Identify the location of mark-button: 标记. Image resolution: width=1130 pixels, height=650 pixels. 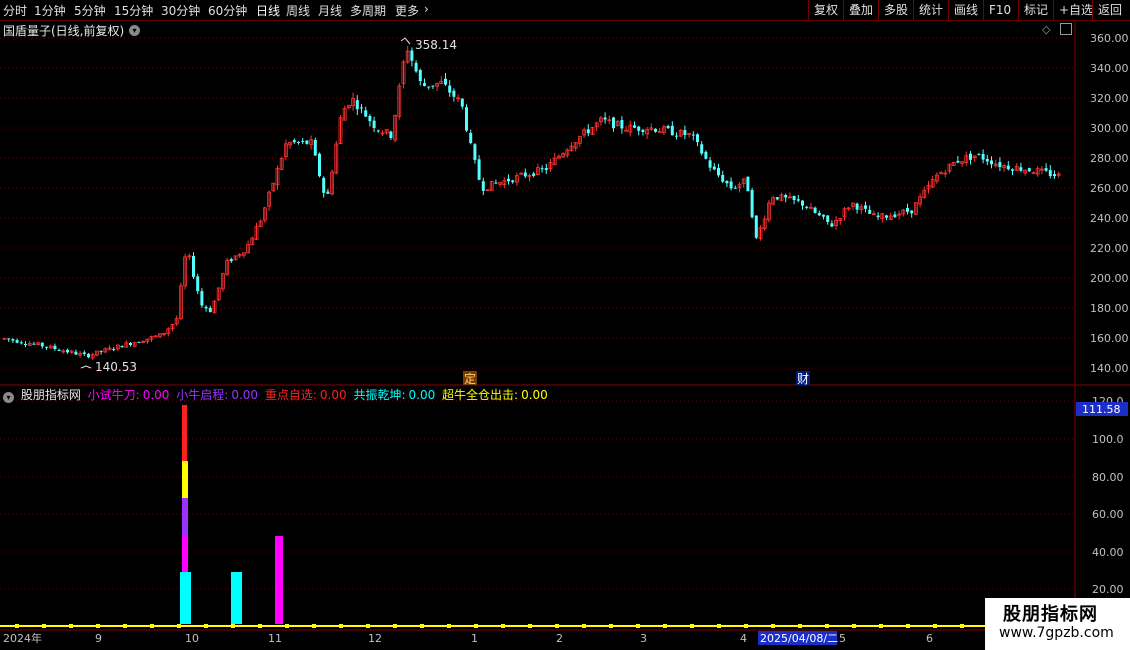
(1035, 10).